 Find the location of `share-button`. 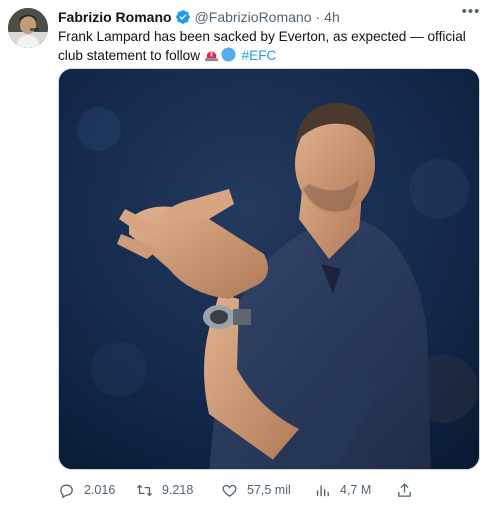

share-button is located at coordinates (409, 490).